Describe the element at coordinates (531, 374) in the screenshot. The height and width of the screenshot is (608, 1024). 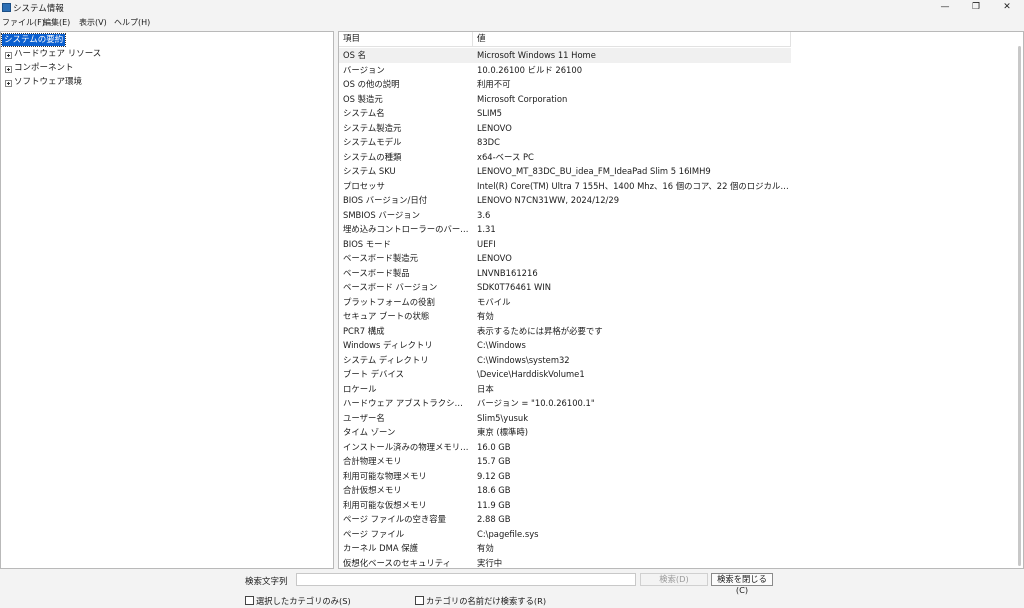
I see `row-item-value: \Device\HarddiskVolume1` at that location.